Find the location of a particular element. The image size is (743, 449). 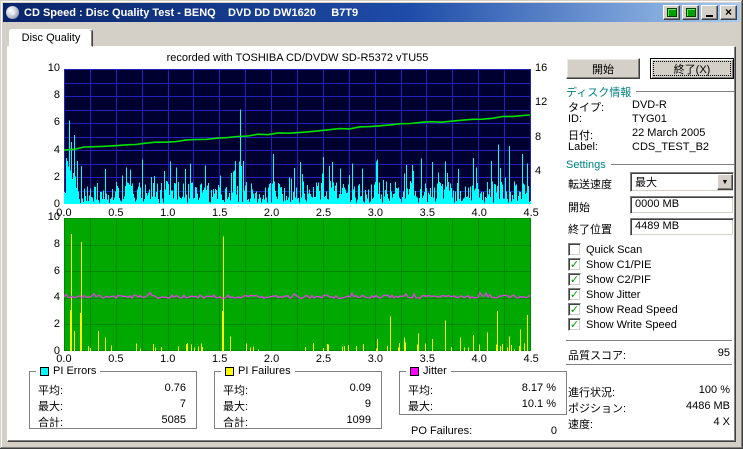

quality-score-value: 95 is located at coordinates (723, 353).